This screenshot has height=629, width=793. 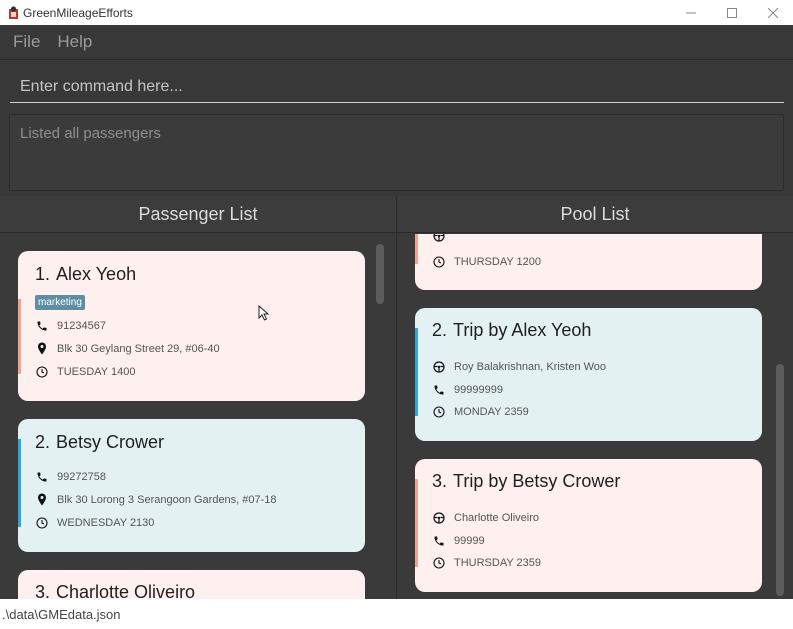 I want to click on menu-bar: File Help, so click(x=396, y=42).